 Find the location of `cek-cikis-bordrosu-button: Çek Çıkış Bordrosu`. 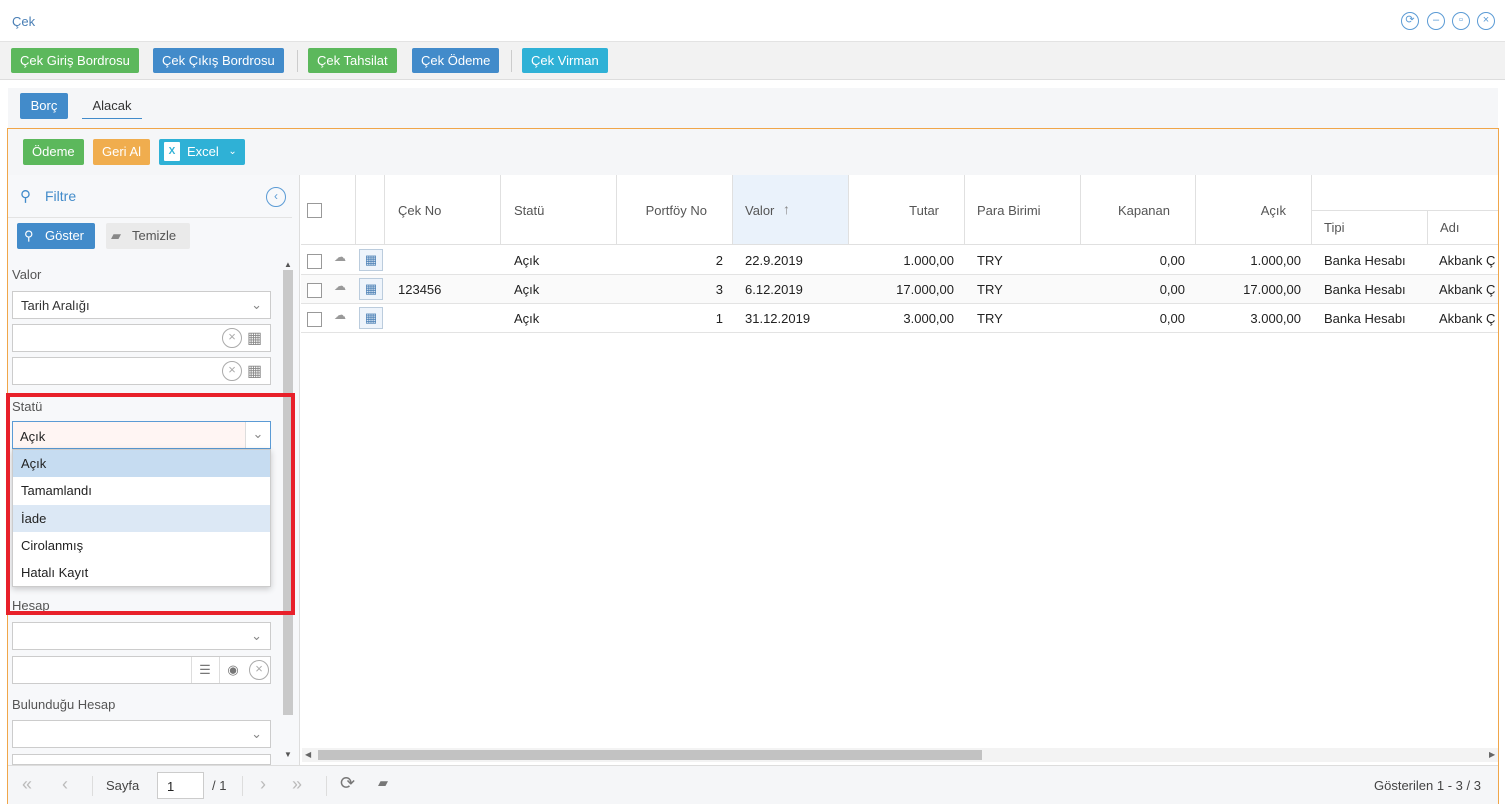

cek-cikis-bordrosu-button: Çek Çıkış Bordrosu is located at coordinates (218, 60).